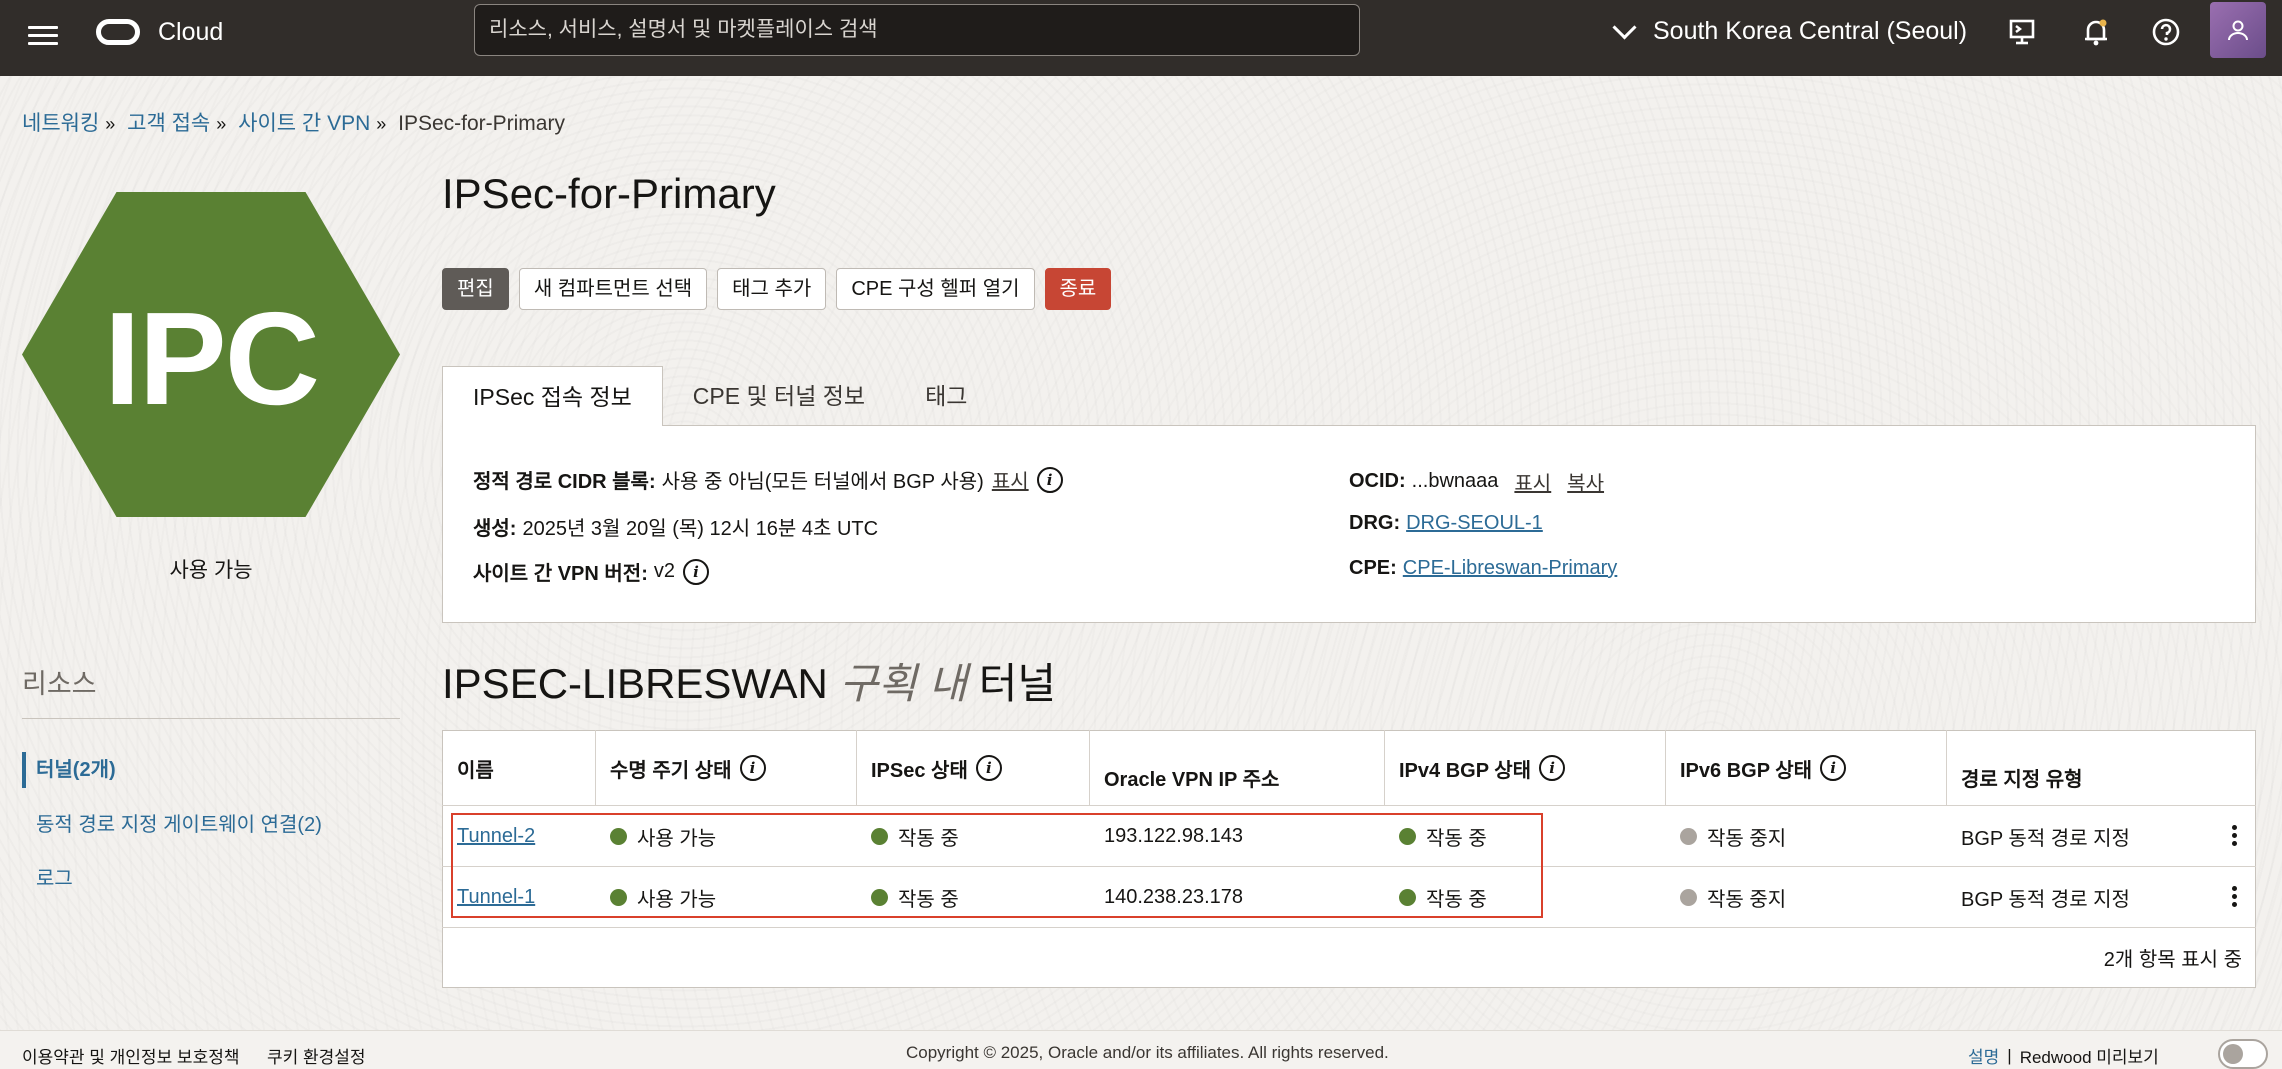  I want to click on cpe-row: CPE: CPE-Libreswan-Primary, so click(1483, 568).